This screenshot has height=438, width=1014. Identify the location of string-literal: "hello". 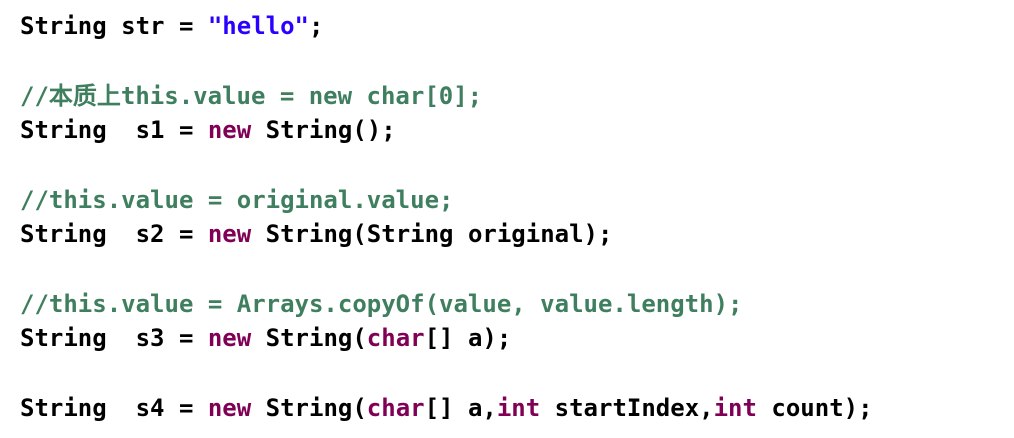
(258, 26).